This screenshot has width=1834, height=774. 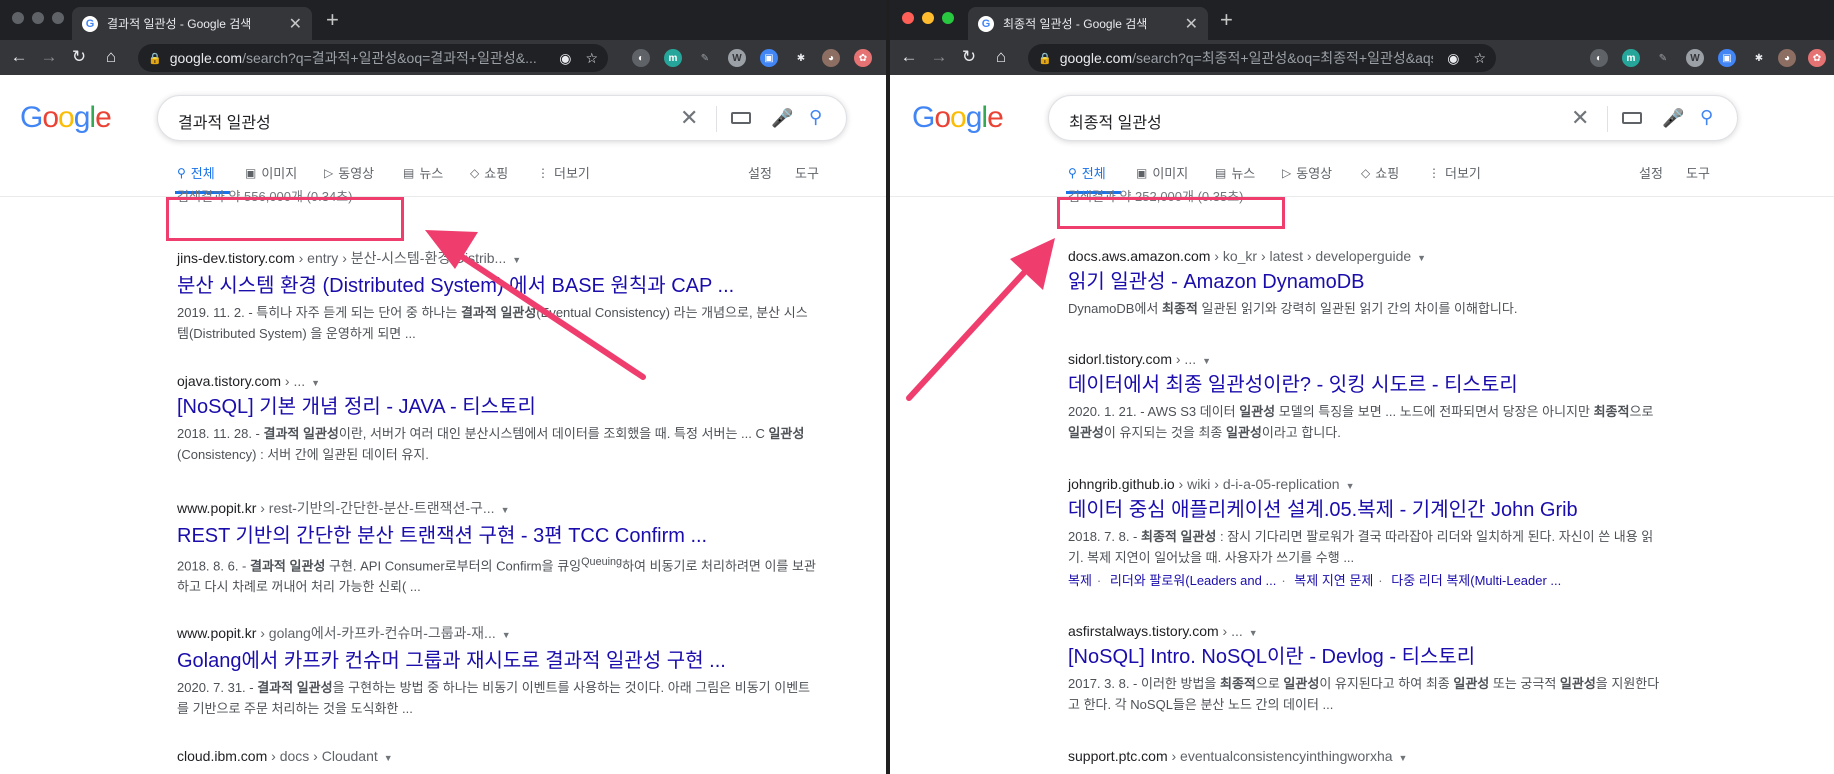 What do you see at coordinates (224, 121) in the screenshot?
I see `search-input: 결과적 일관성` at bounding box center [224, 121].